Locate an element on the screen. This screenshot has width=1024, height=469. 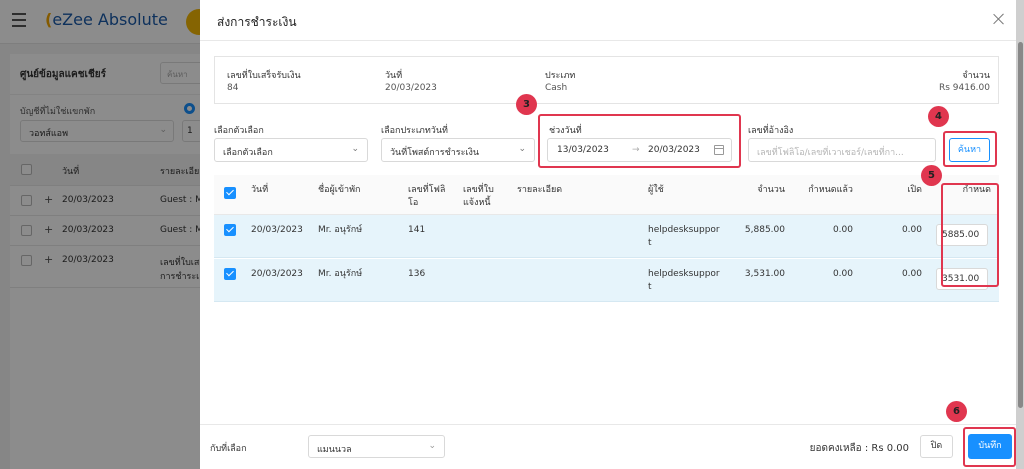
close-button: ปิด is located at coordinates (936, 446).